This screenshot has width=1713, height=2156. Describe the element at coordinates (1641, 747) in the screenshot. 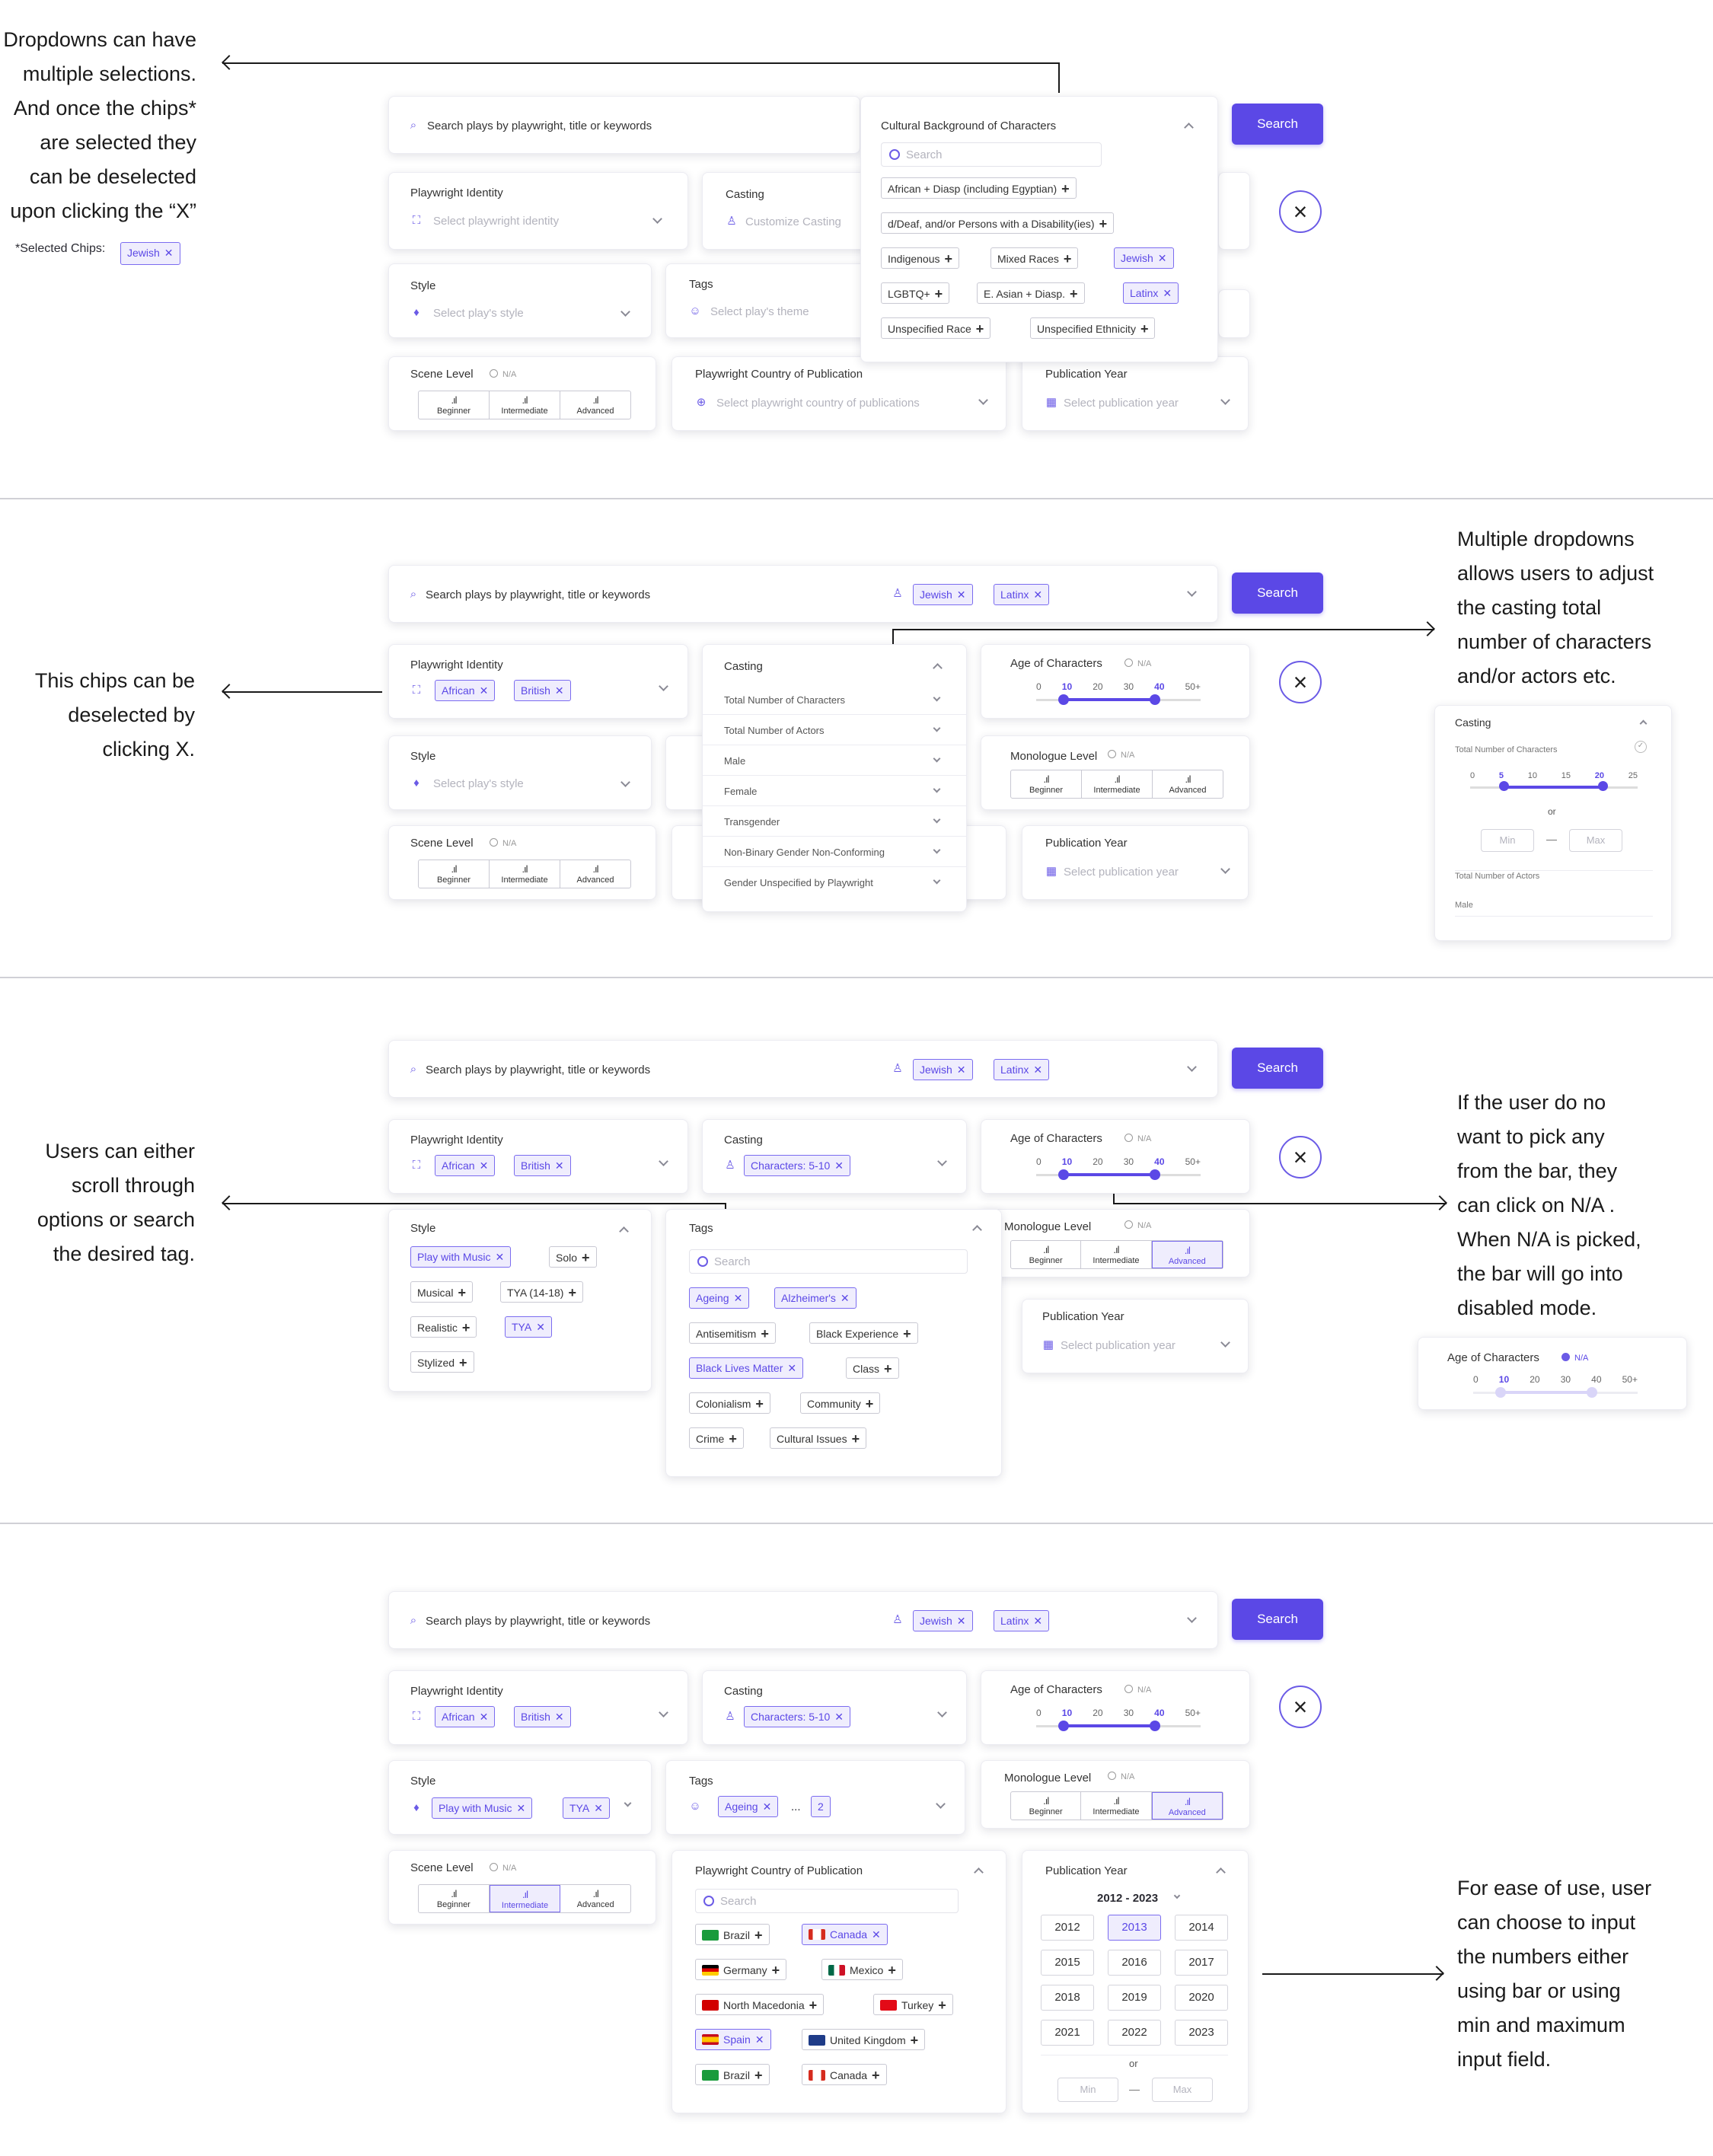

I see `check-icon: ✓` at that location.